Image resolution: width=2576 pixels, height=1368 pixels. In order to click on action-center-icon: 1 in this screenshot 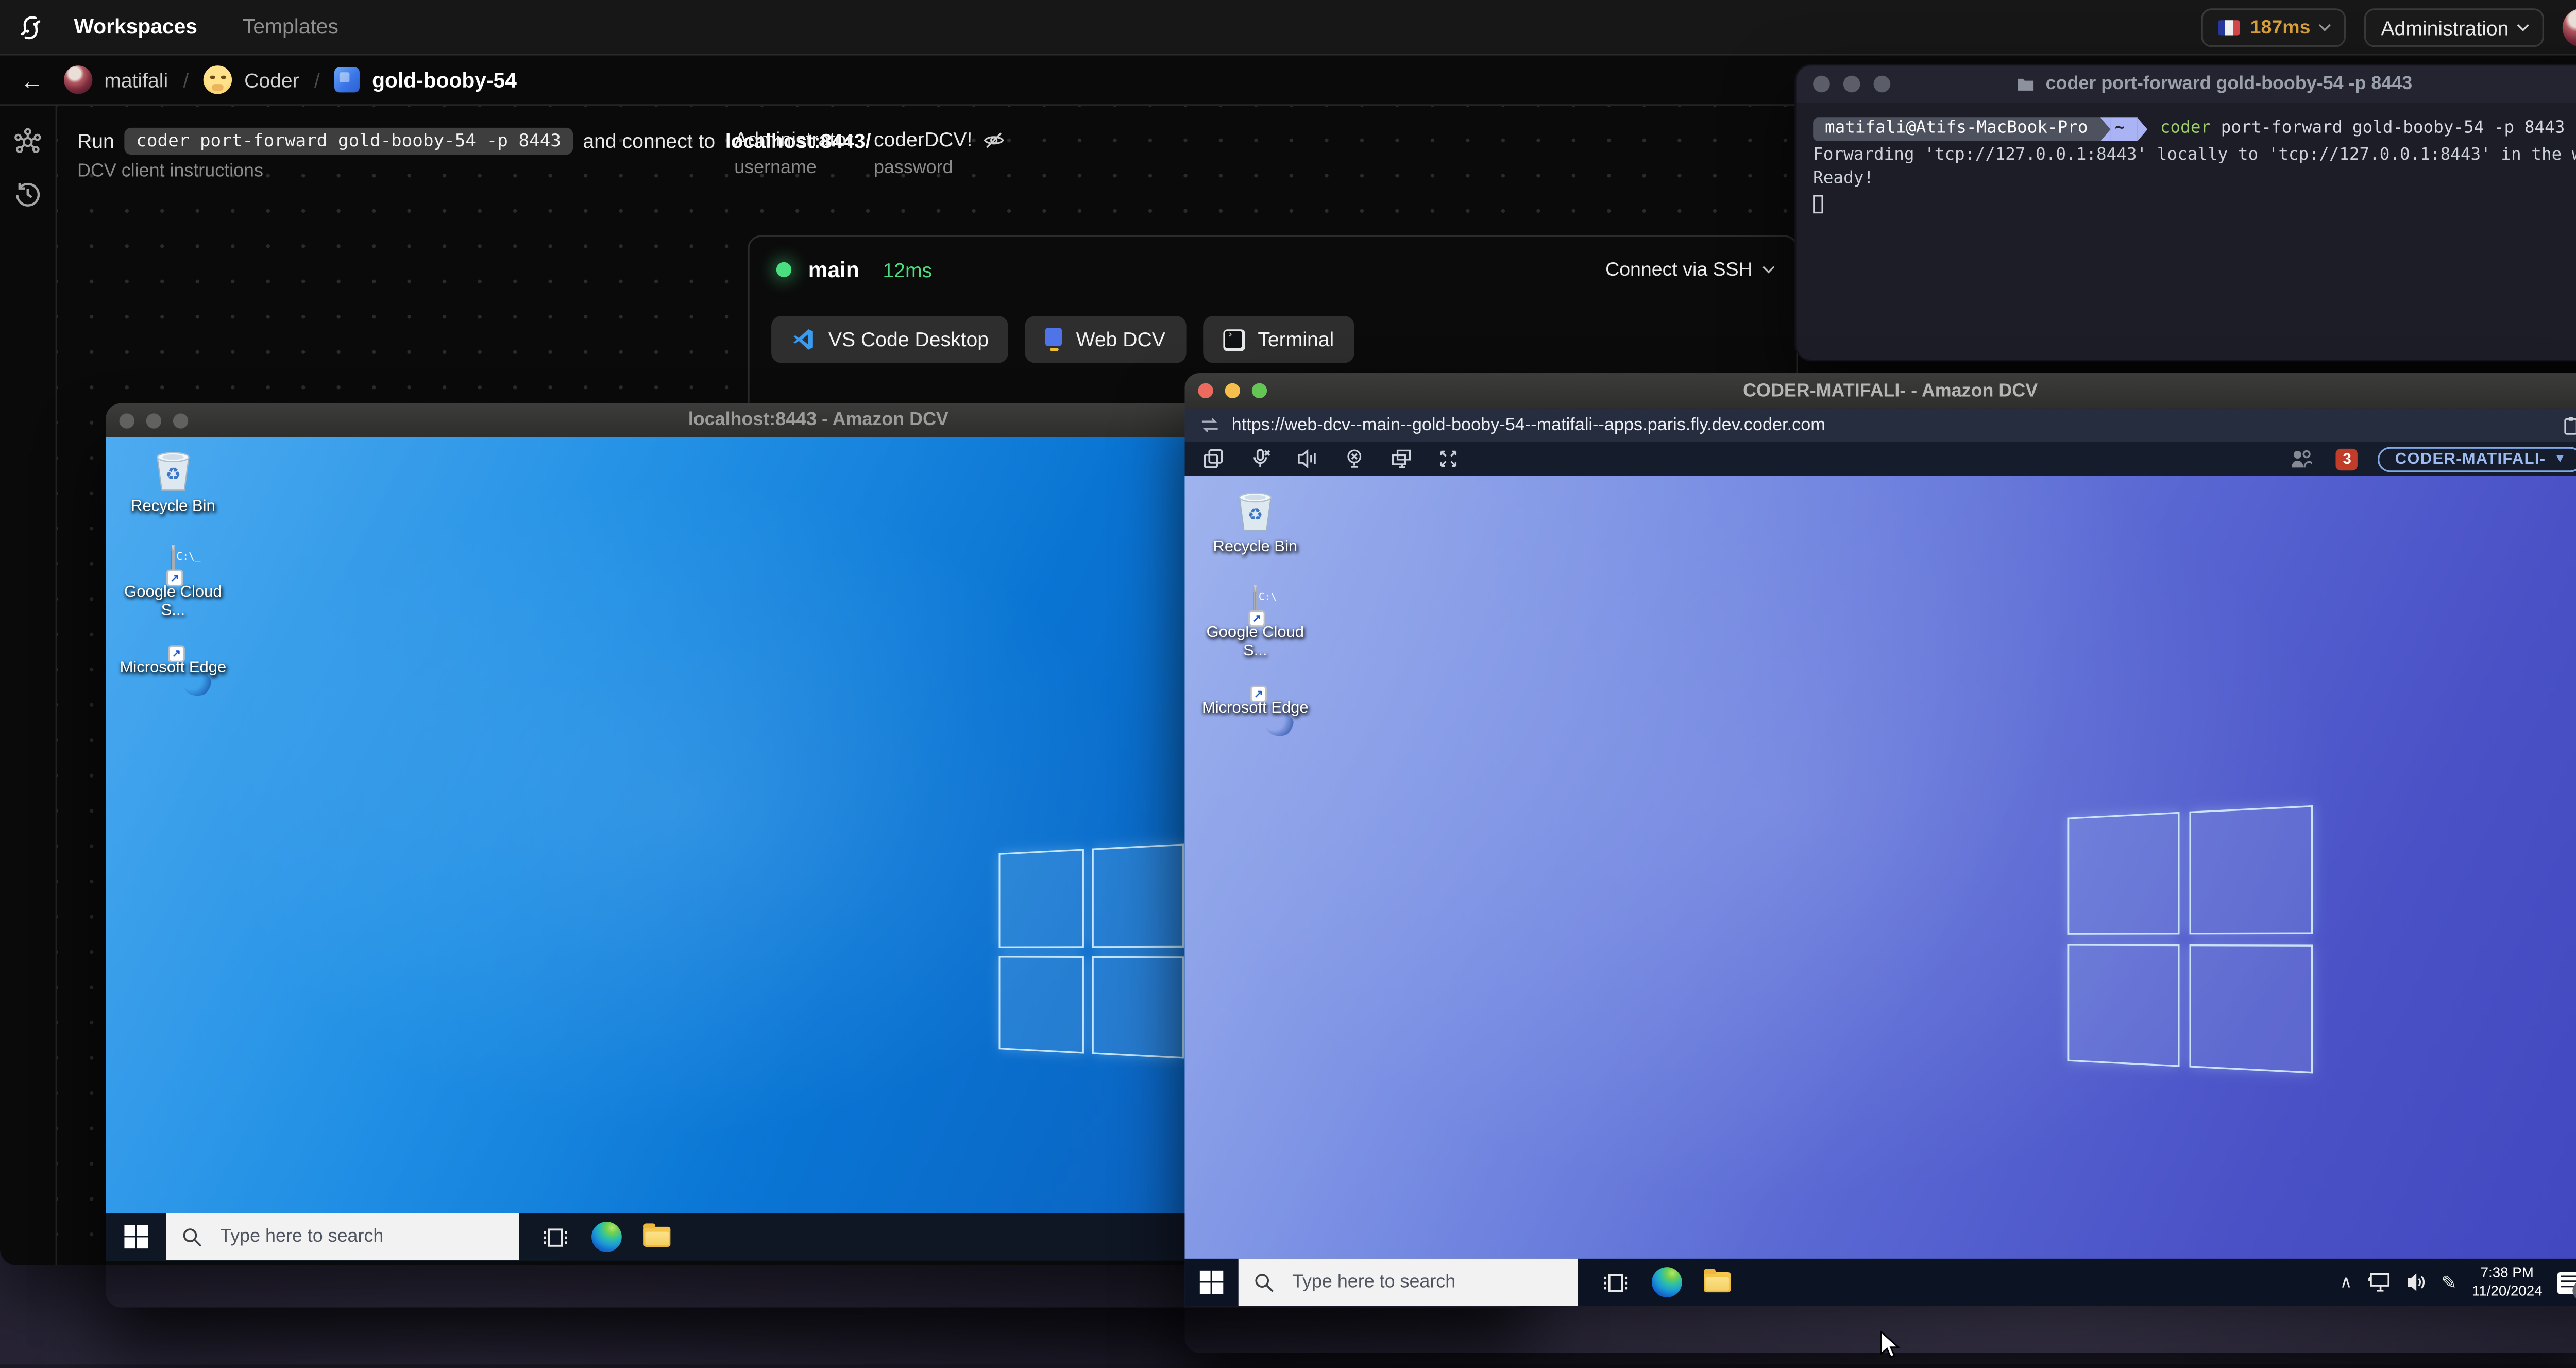, I will do `click(2566, 1286)`.